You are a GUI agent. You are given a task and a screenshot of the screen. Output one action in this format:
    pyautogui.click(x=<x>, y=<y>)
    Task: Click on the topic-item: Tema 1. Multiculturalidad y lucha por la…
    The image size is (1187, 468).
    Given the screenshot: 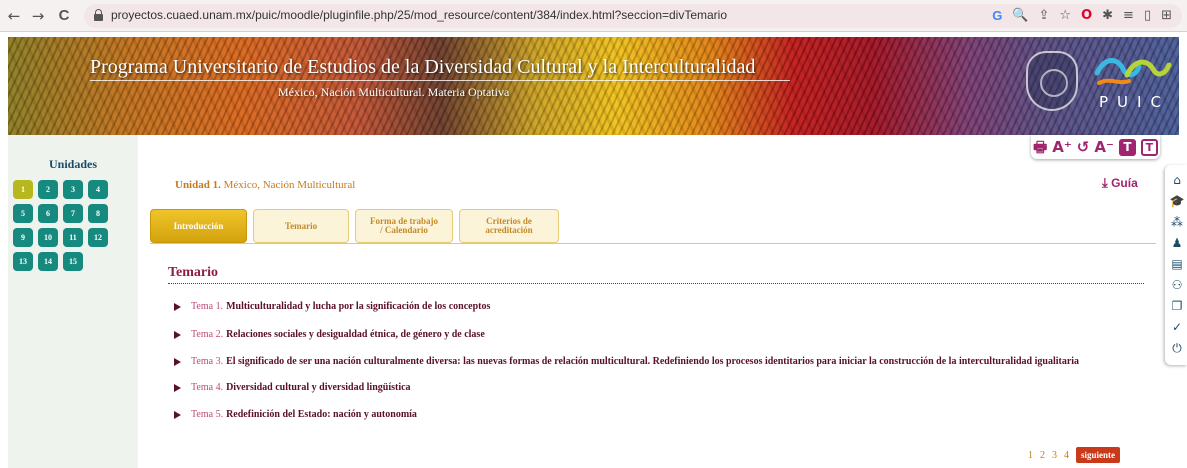 What is the action you would take?
    pyautogui.click(x=332, y=306)
    